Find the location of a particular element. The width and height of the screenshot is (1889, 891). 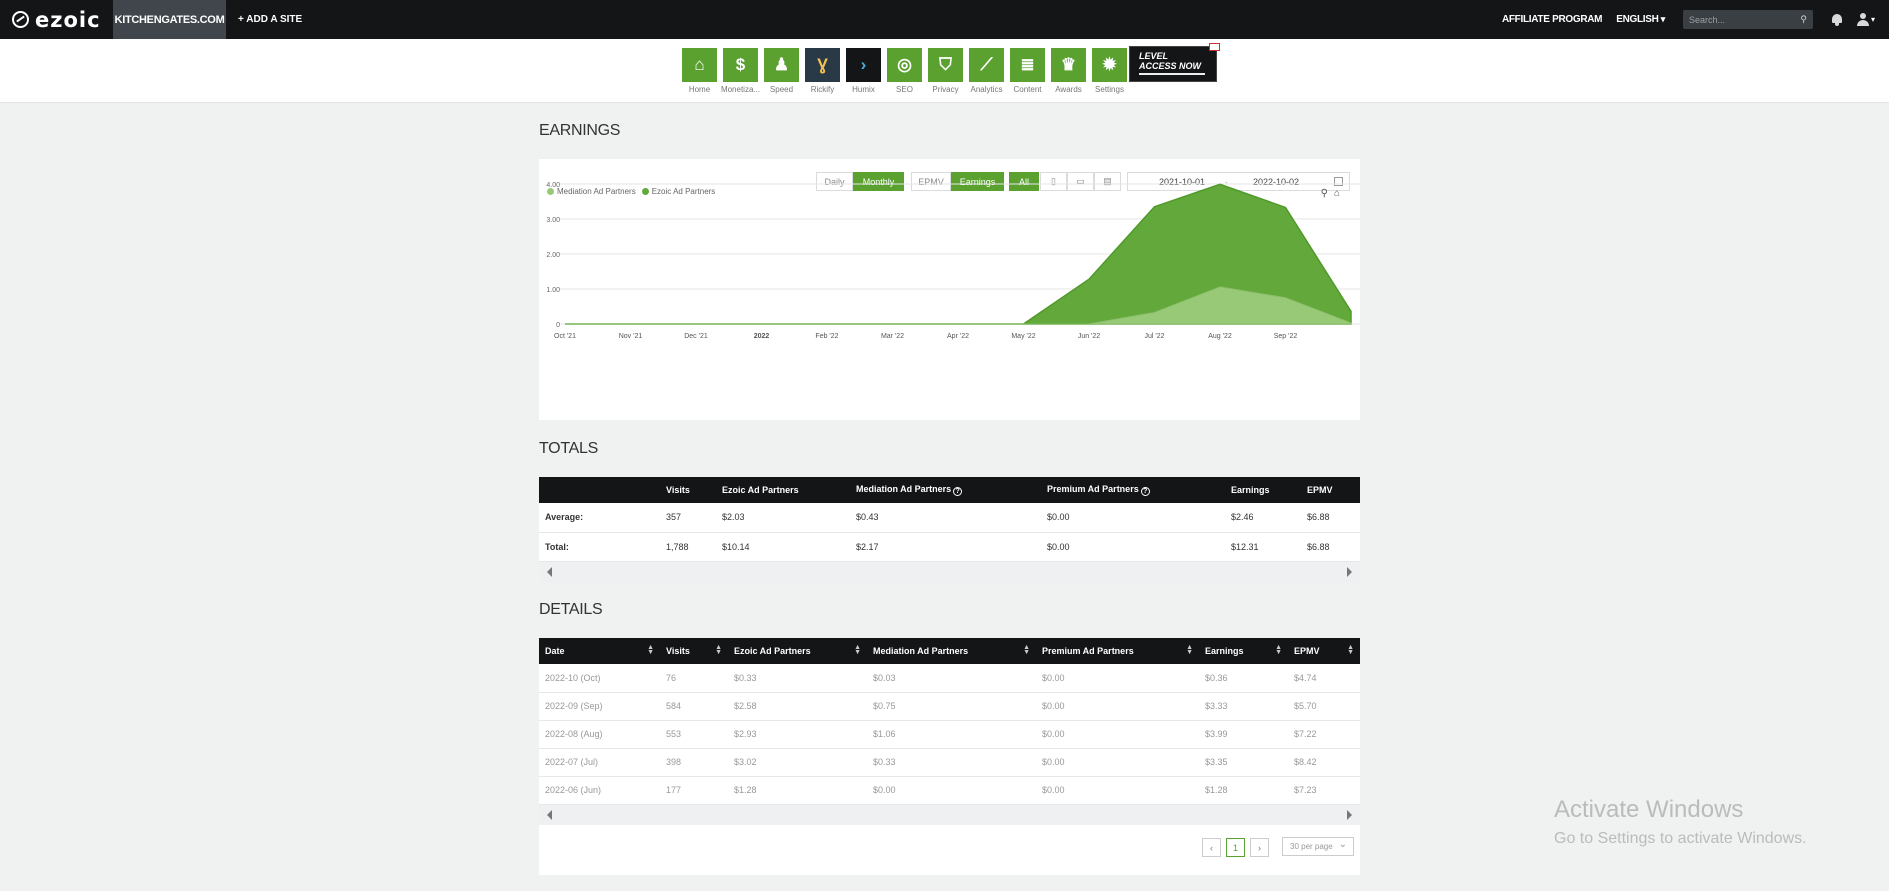

x-tick-label: Jun '22 is located at coordinates (1089, 336).